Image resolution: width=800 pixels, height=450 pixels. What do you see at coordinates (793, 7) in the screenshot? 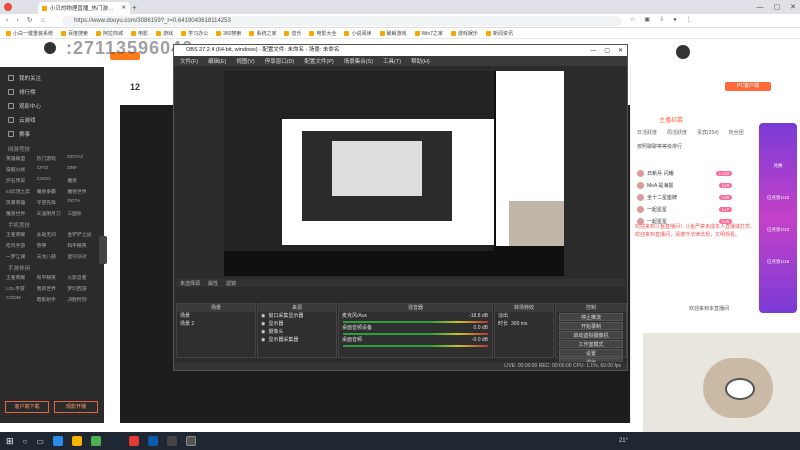
I see `close-window-icon: ✕` at bounding box center [793, 7].